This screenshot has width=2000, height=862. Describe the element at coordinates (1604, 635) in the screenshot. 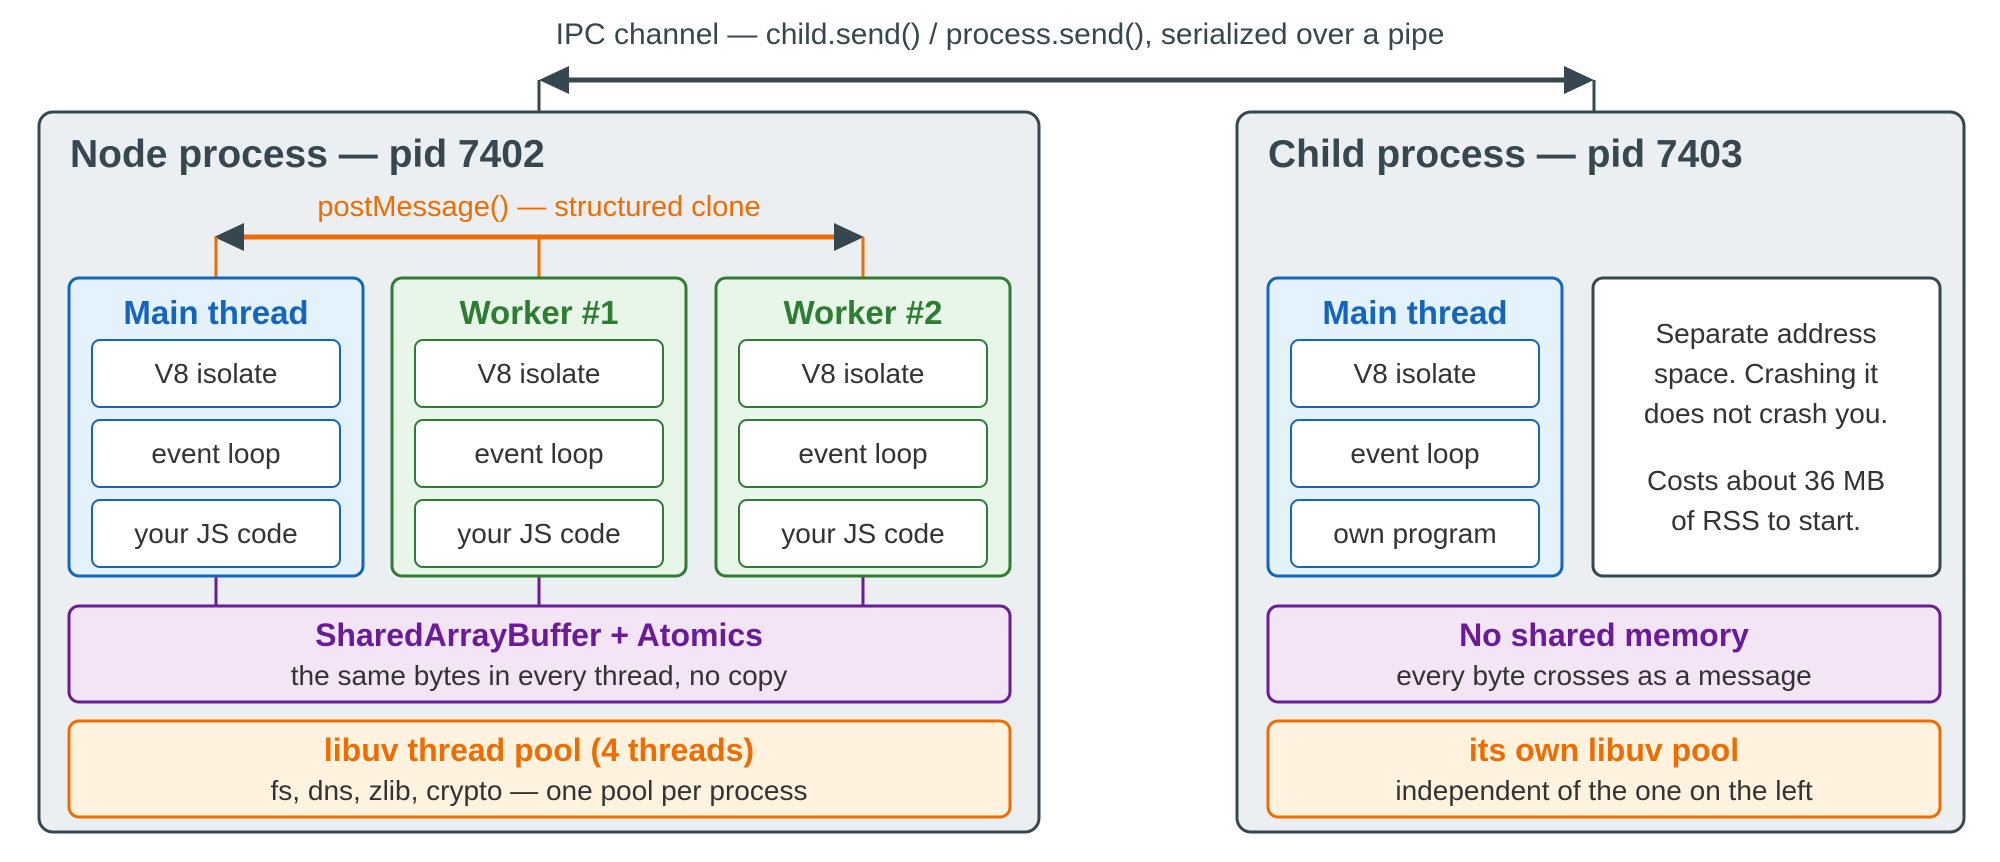

I see `child-shared-memory-title: No shared memory` at that location.